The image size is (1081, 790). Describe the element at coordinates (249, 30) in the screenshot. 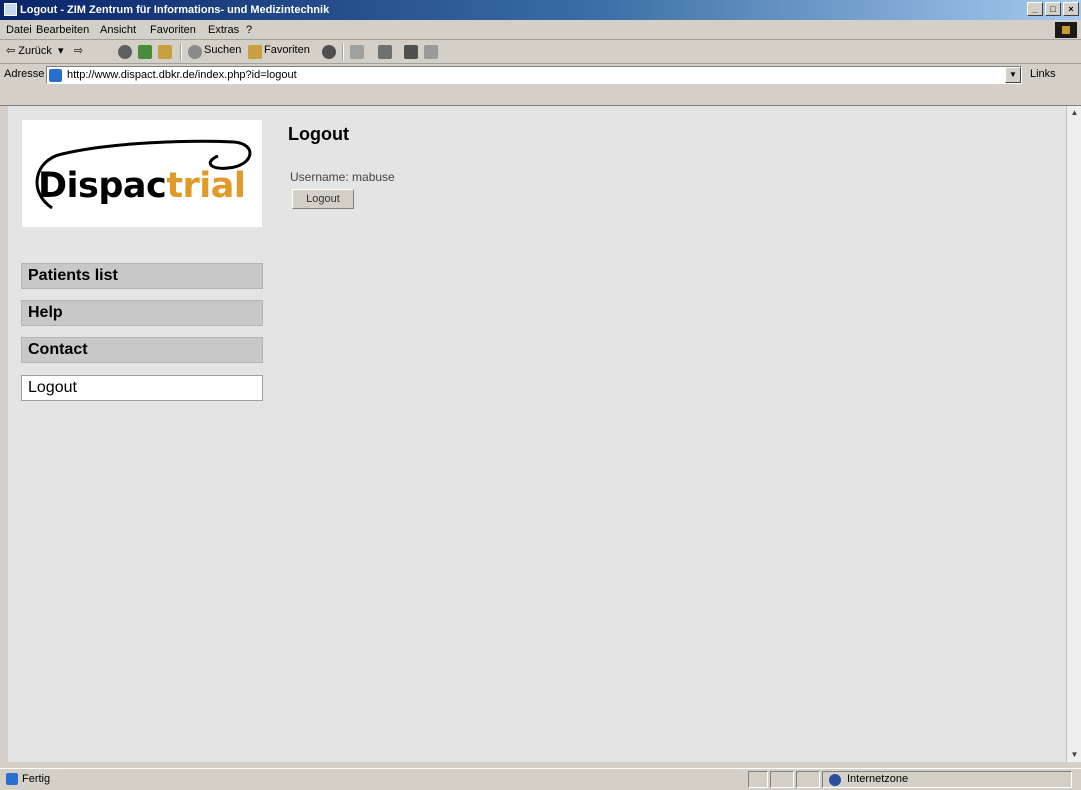

I see `menu-help: ?` at that location.